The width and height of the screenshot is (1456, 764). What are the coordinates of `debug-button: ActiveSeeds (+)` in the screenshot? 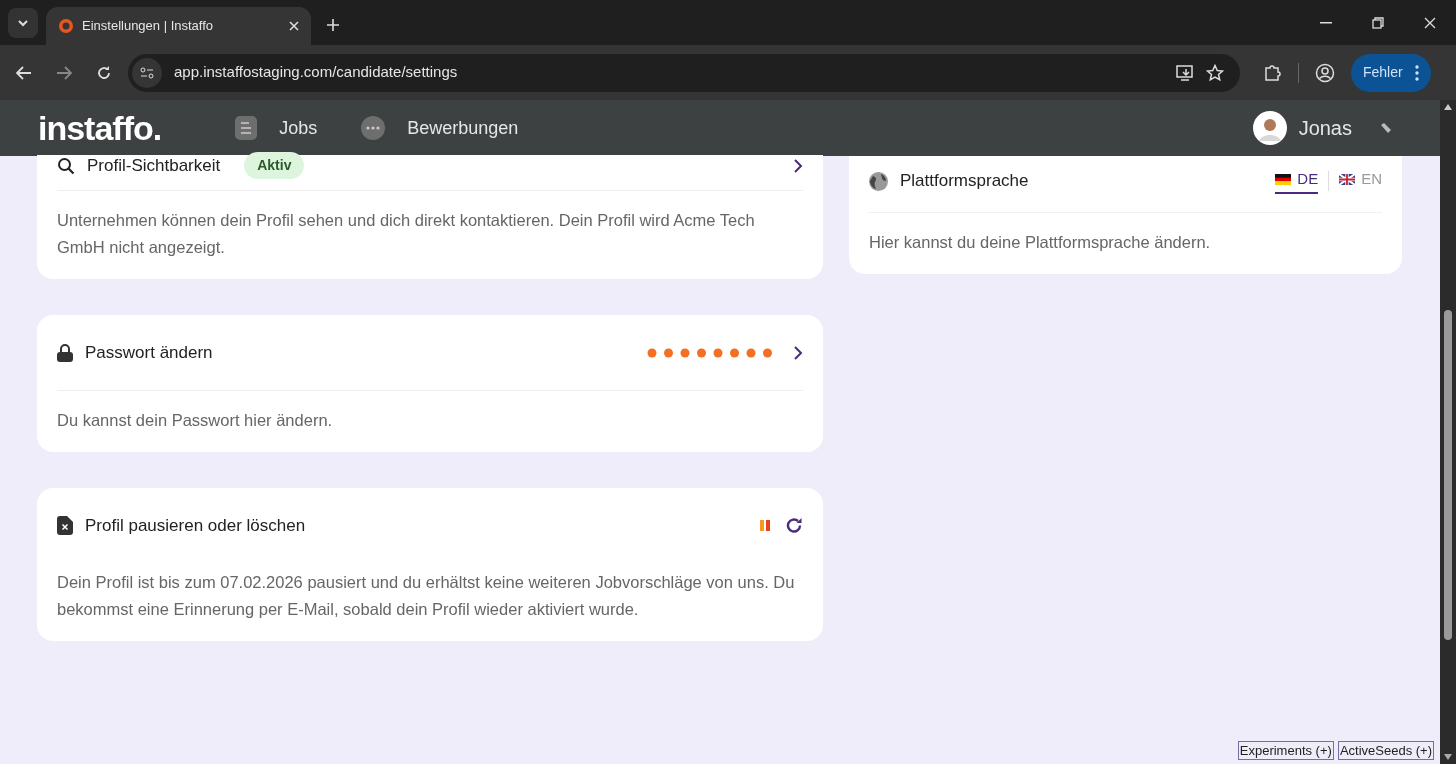 It's located at (1385, 750).